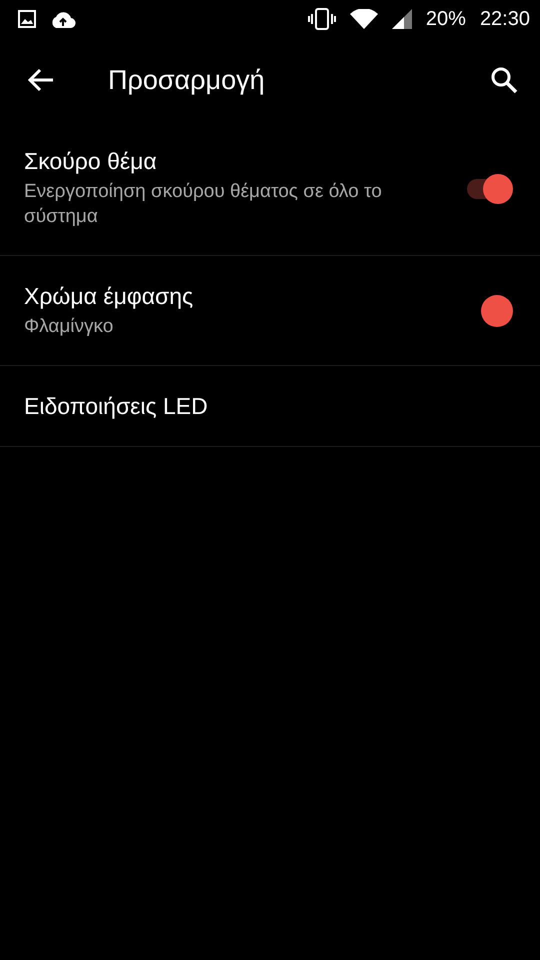  Describe the element at coordinates (270, 311) in the screenshot. I see `settings-item: Χρώμα έμφασης Φλαμίνγκο` at that location.